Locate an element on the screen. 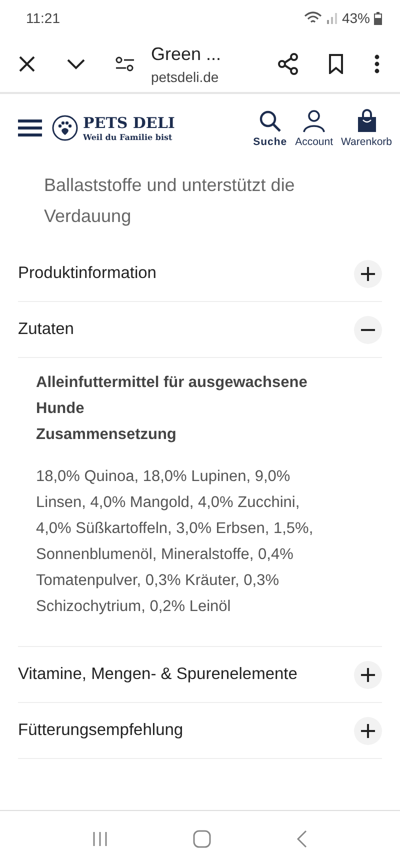 This screenshot has height=867, width=400. logo-tagline: Weil du Familie bist is located at coordinates (128, 137).